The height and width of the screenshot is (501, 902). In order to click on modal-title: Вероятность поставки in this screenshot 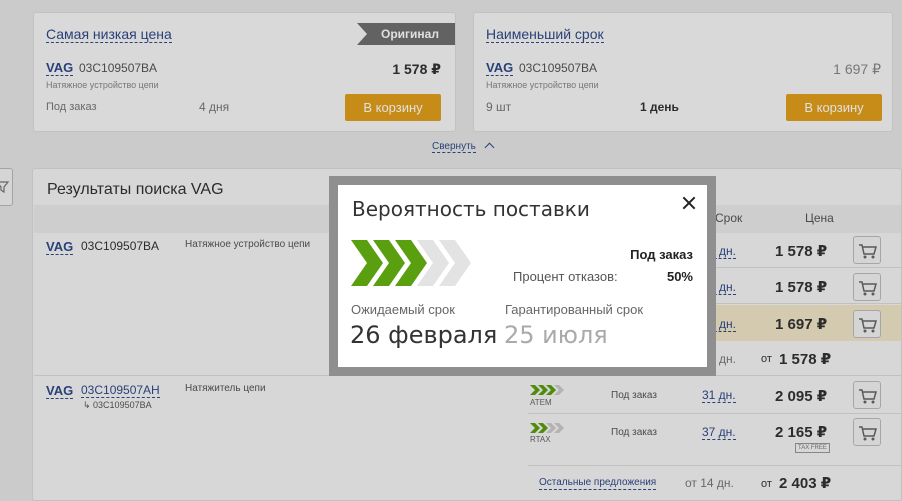, I will do `click(471, 209)`.